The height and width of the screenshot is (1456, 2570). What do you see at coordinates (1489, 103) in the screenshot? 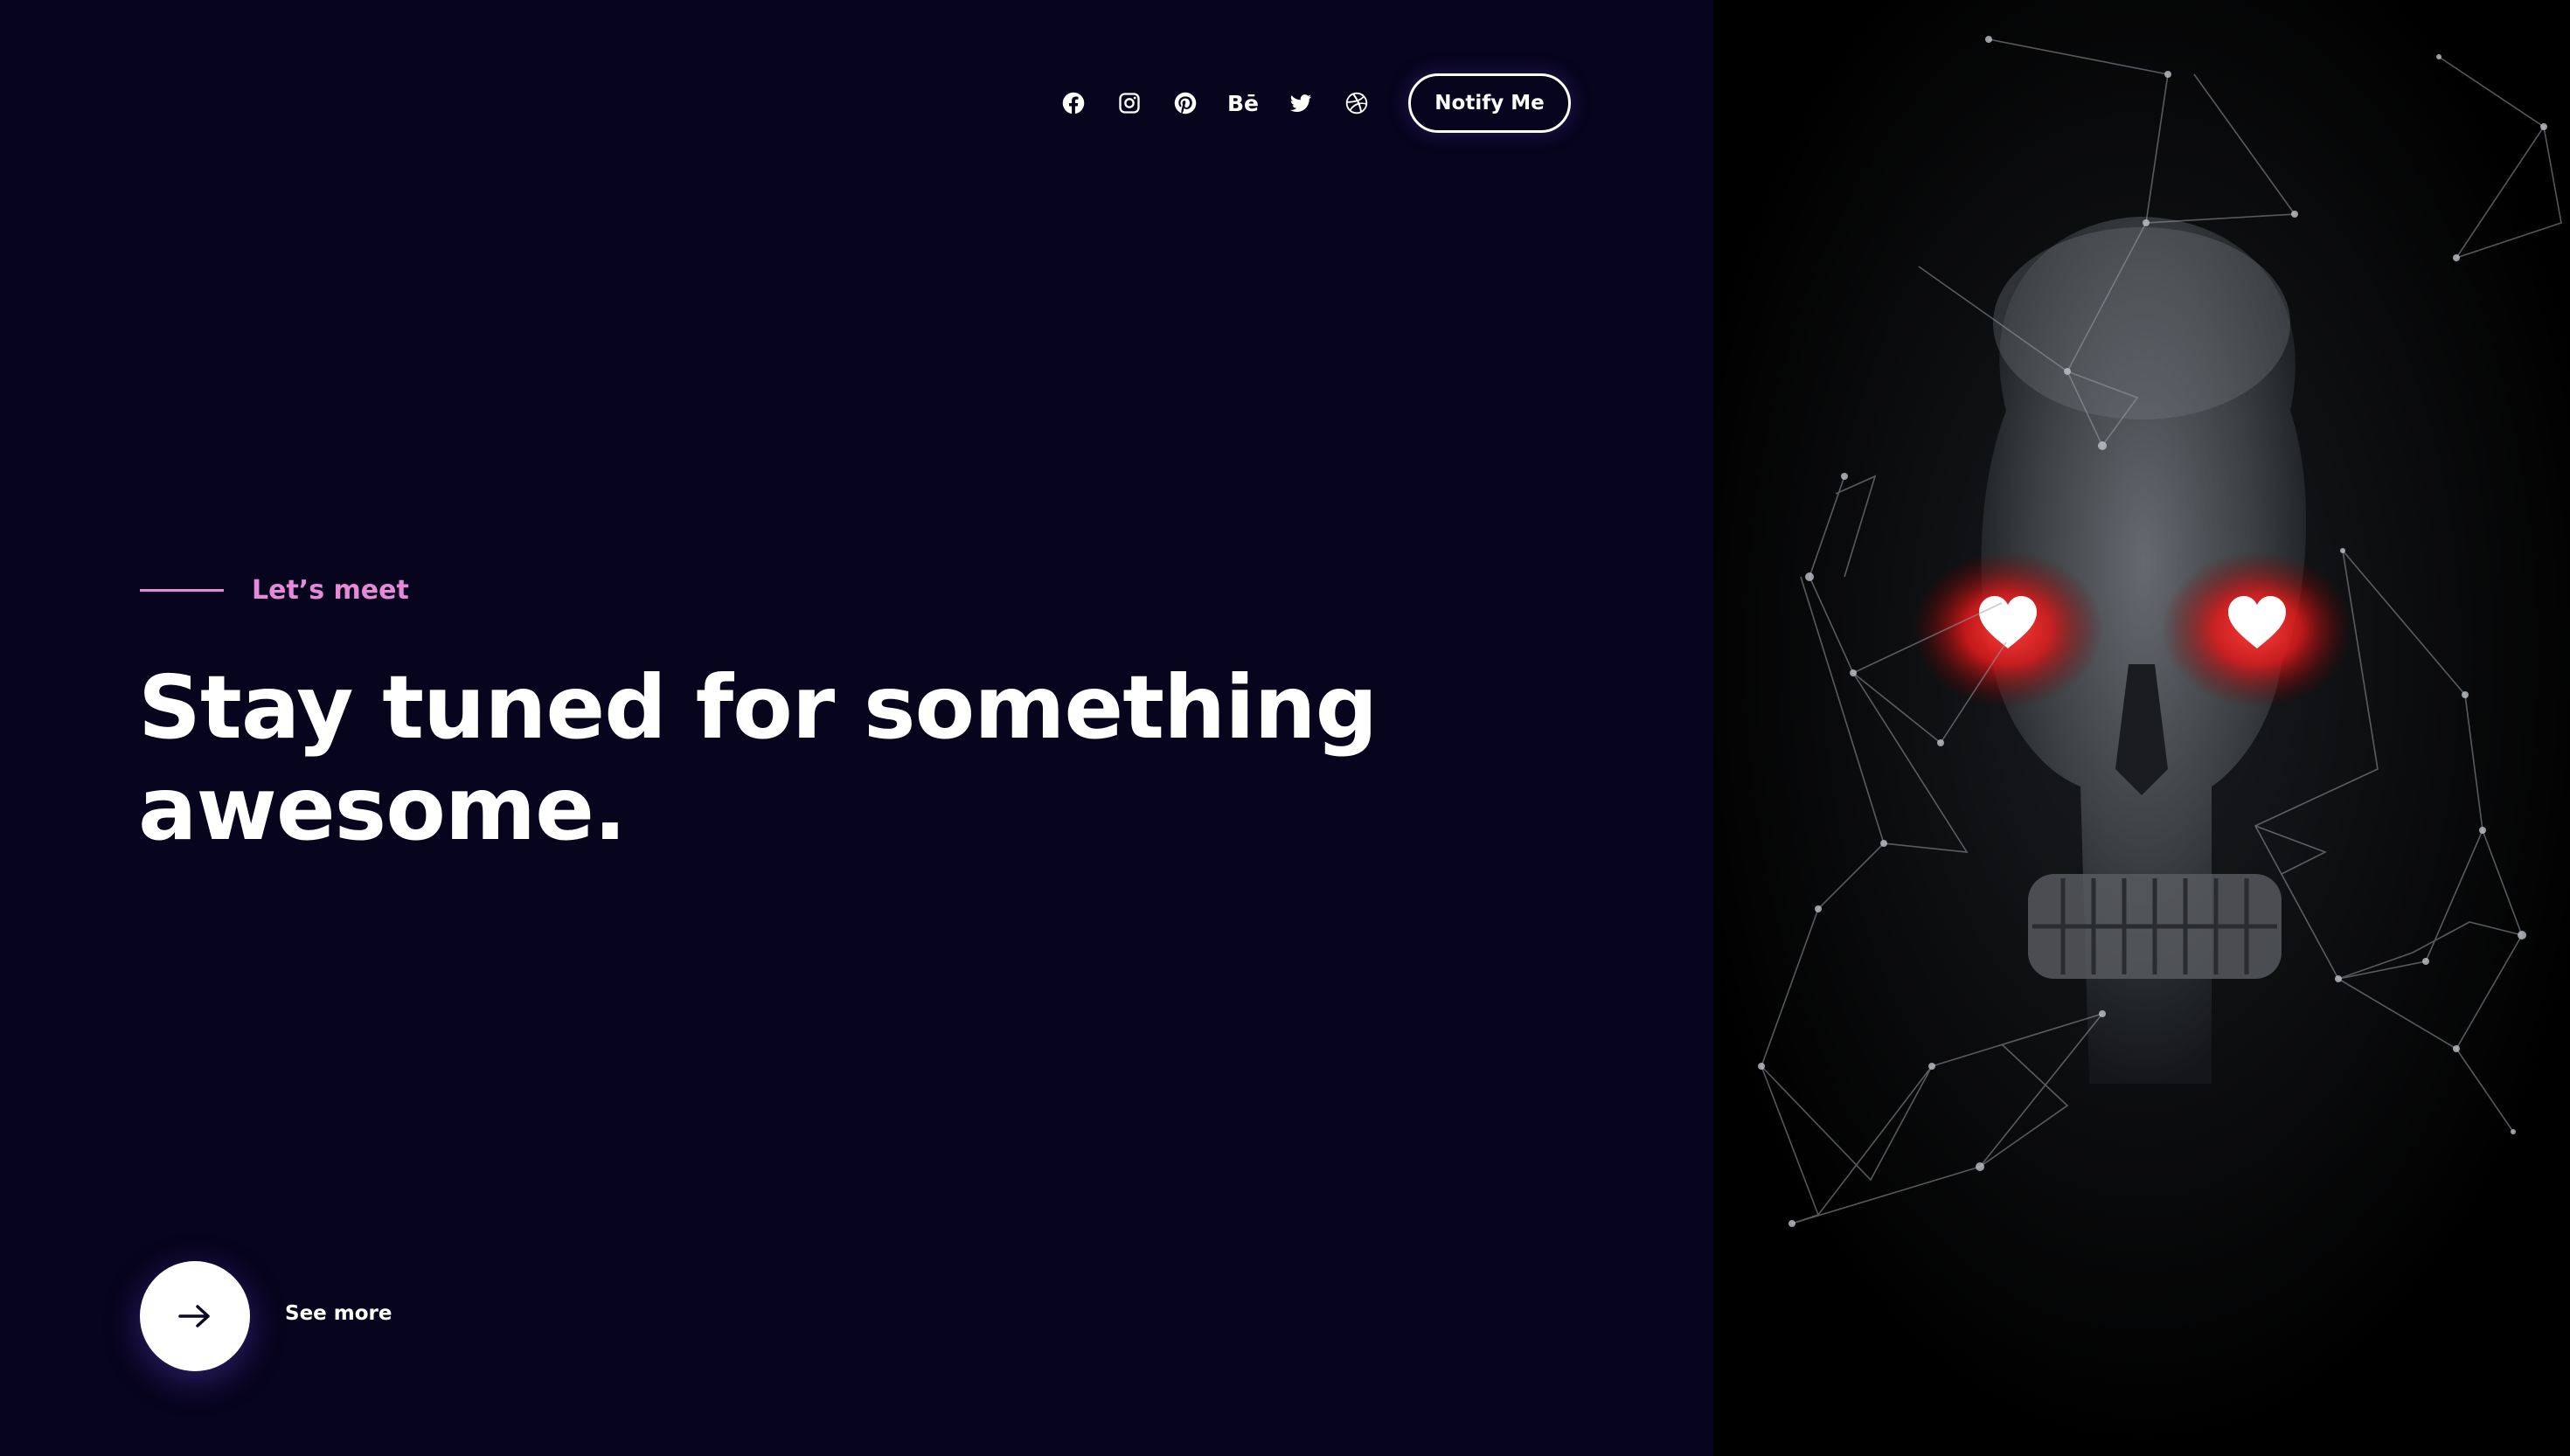
I see `notify-me-button: Notify Me` at bounding box center [1489, 103].